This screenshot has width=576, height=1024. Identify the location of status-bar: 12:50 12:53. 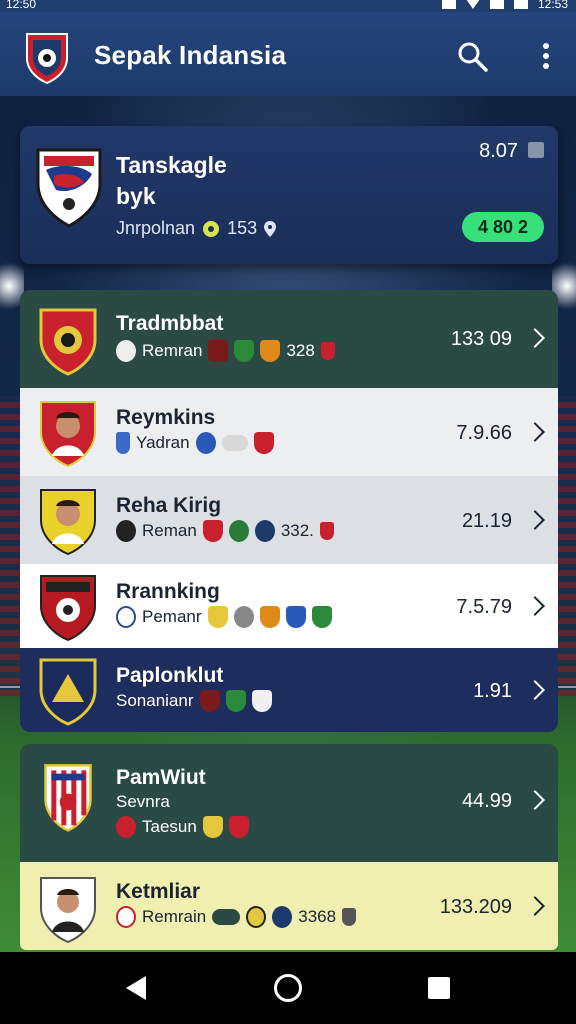
(288, 6).